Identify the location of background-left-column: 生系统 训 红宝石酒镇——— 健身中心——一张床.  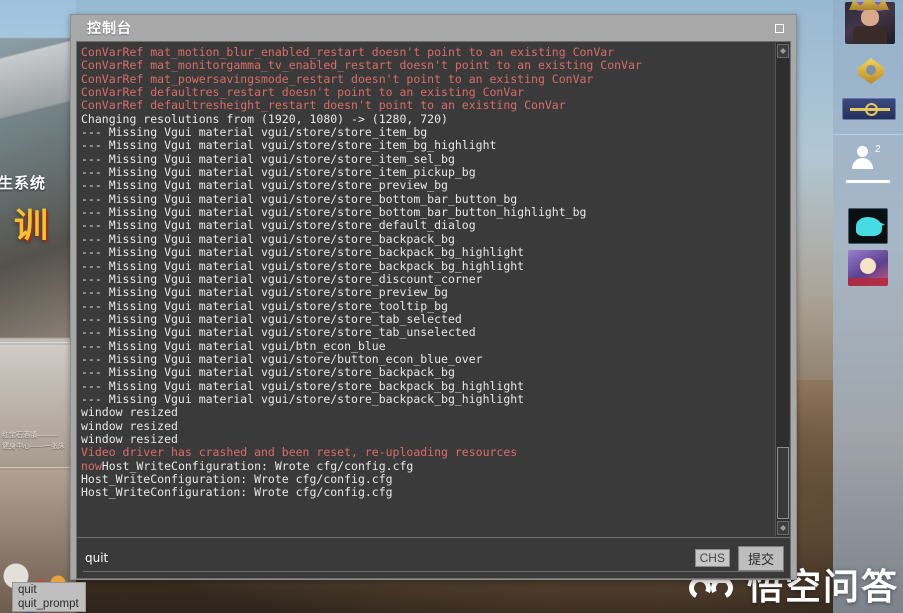
(38, 306).